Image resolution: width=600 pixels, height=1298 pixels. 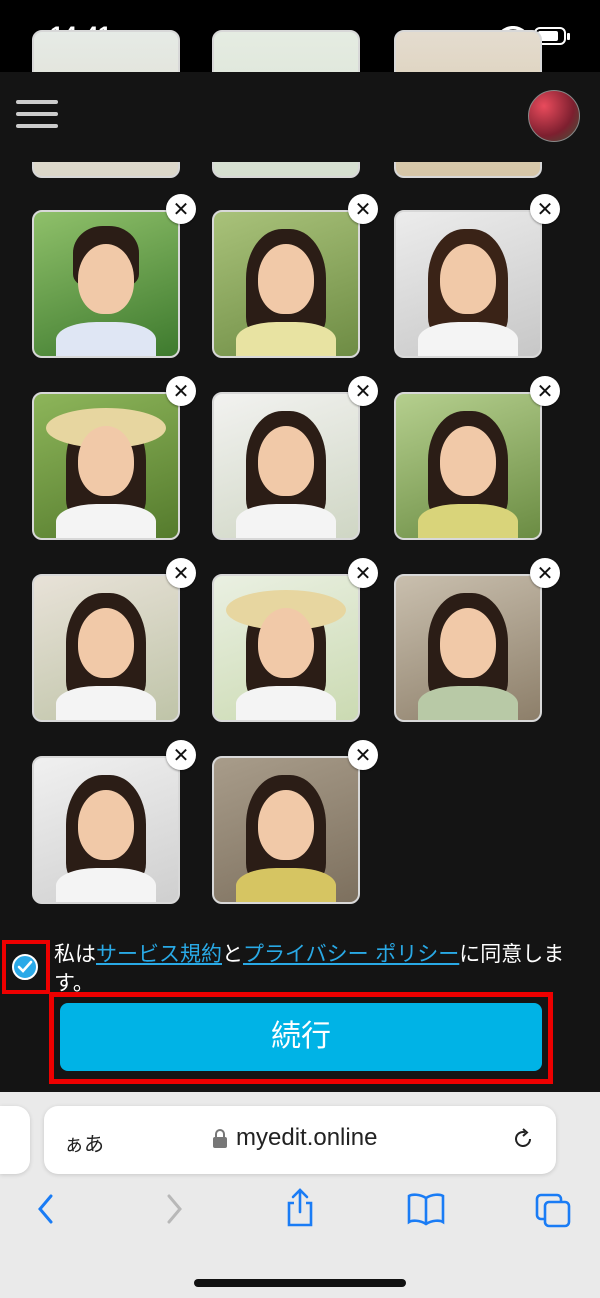 I want to click on terms-of-service-link: サービス規約, so click(x=159, y=954).